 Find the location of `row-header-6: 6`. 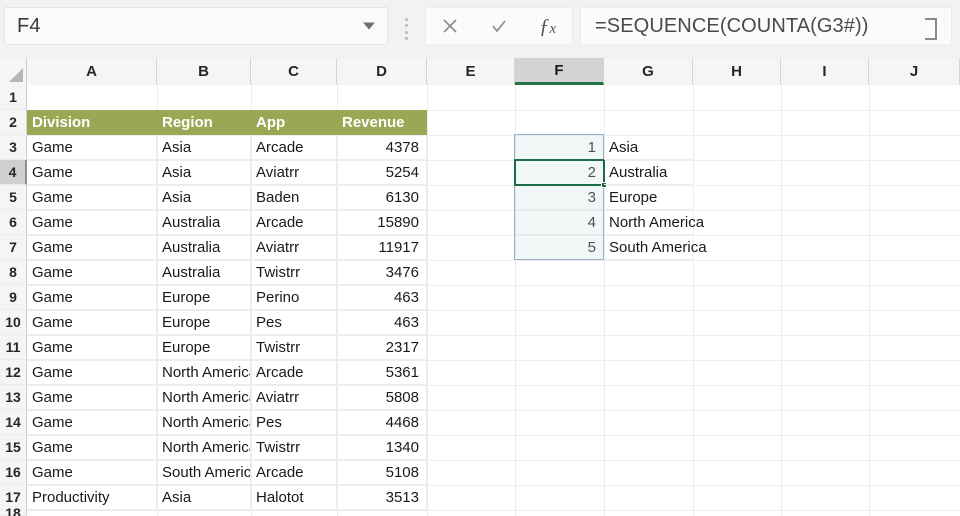

row-header-6: 6 is located at coordinates (13, 222).